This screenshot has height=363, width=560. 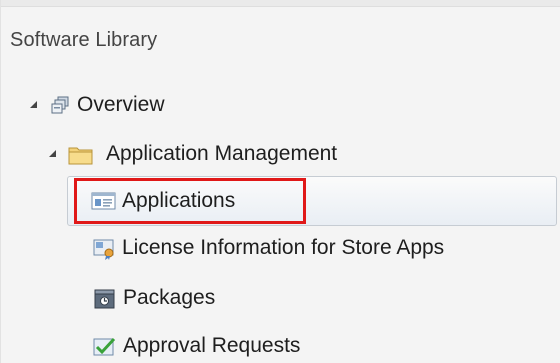 I want to click on tree-item-label: Overview, so click(x=121, y=104).